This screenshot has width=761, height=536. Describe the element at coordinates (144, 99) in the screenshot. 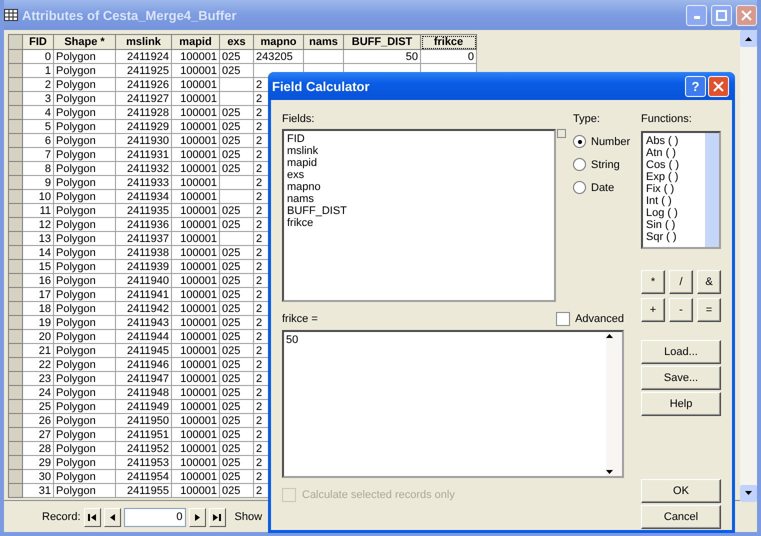

I see `table-cell: 2411927` at that location.